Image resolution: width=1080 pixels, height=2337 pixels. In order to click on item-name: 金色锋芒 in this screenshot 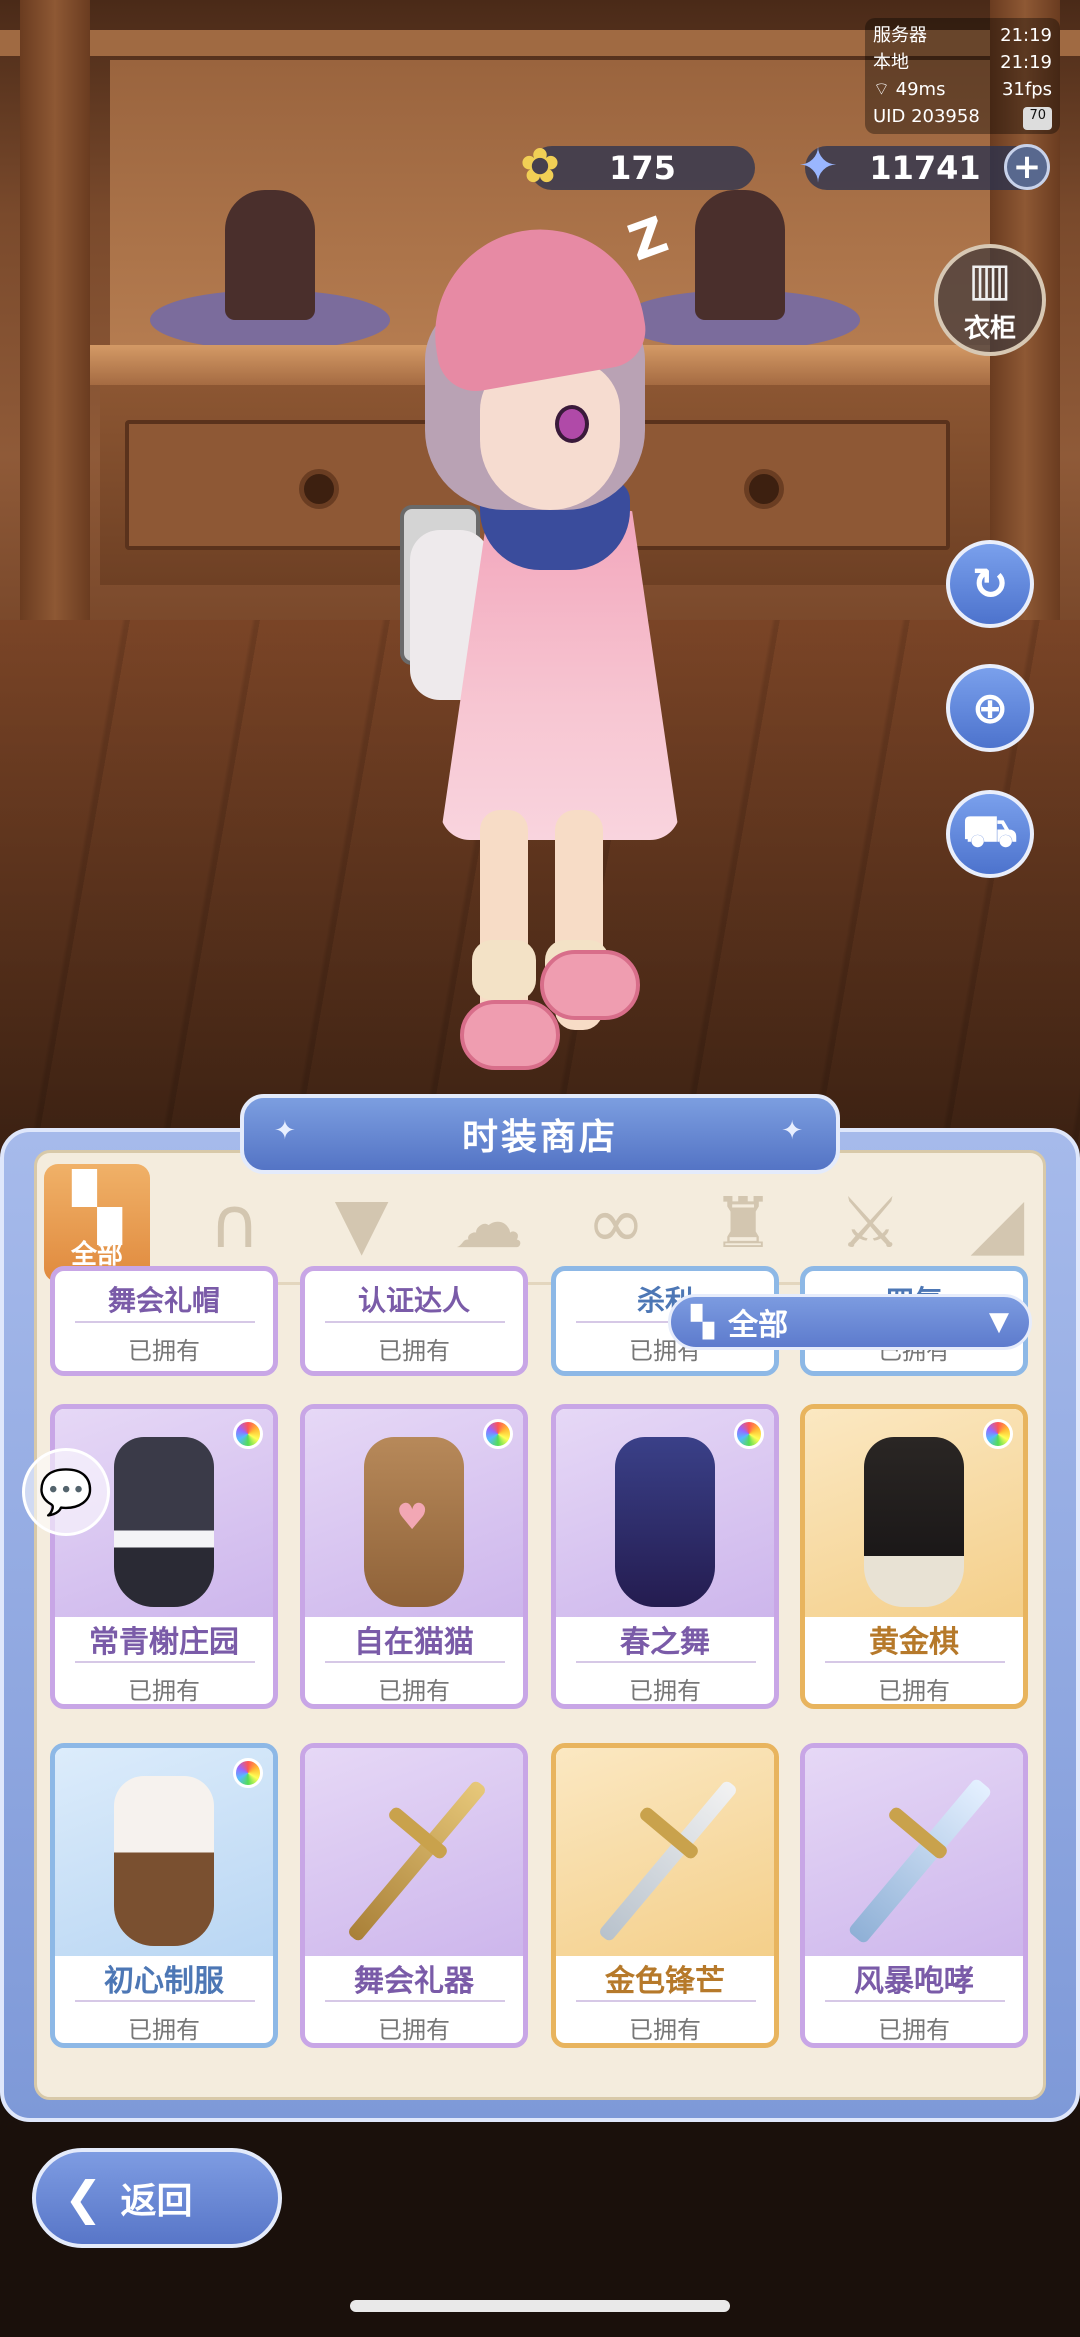, I will do `click(665, 1981)`.